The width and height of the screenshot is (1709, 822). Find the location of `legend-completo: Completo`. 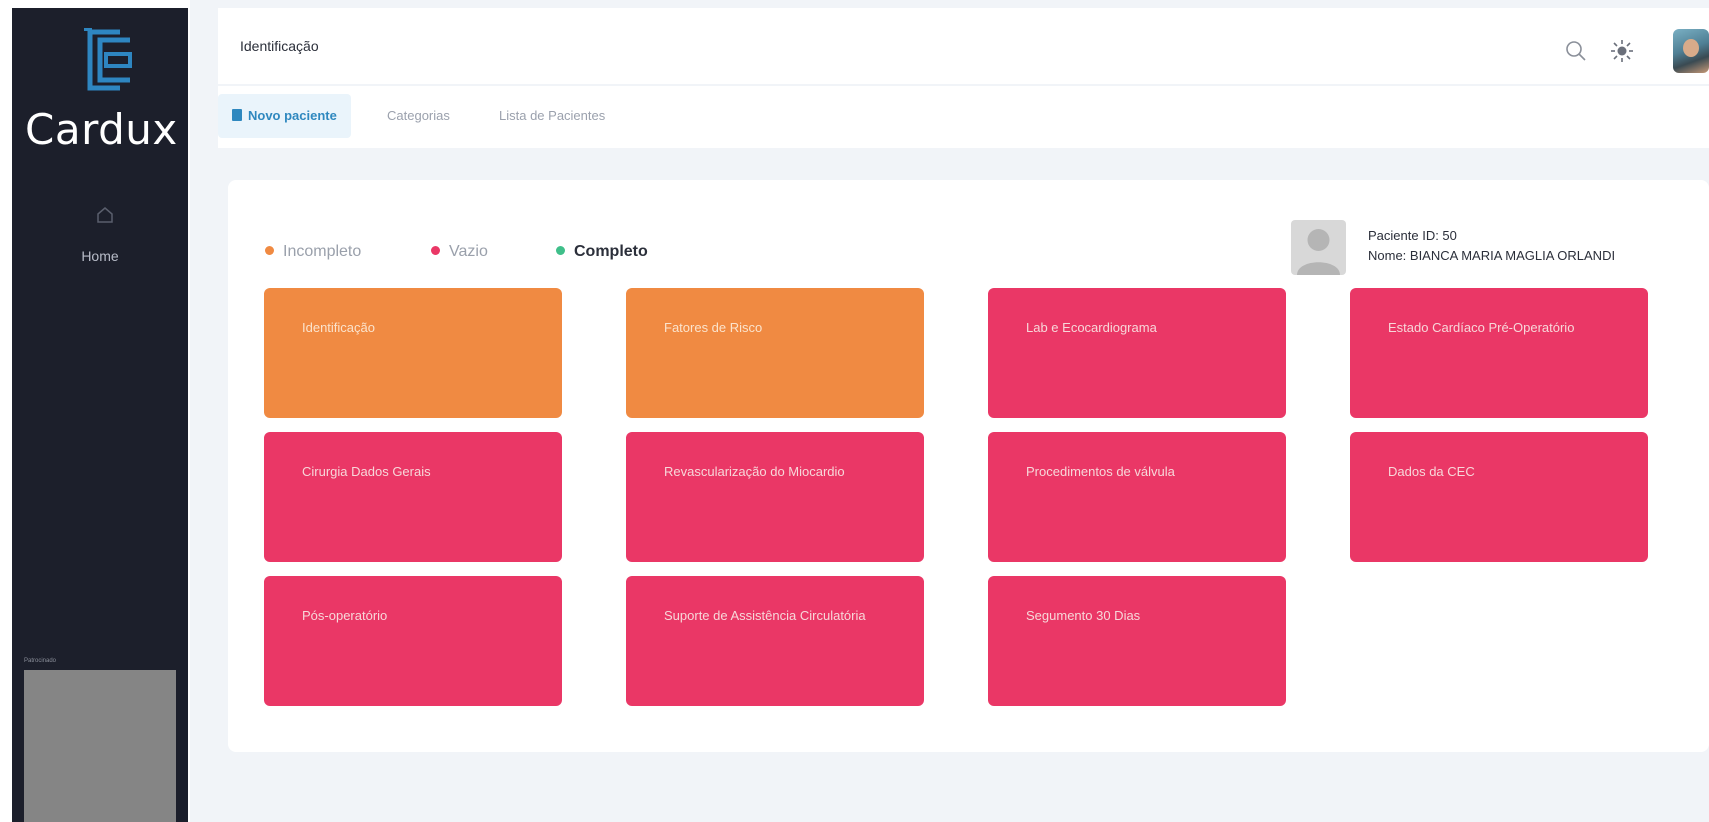

legend-completo: Completo is located at coordinates (602, 252).